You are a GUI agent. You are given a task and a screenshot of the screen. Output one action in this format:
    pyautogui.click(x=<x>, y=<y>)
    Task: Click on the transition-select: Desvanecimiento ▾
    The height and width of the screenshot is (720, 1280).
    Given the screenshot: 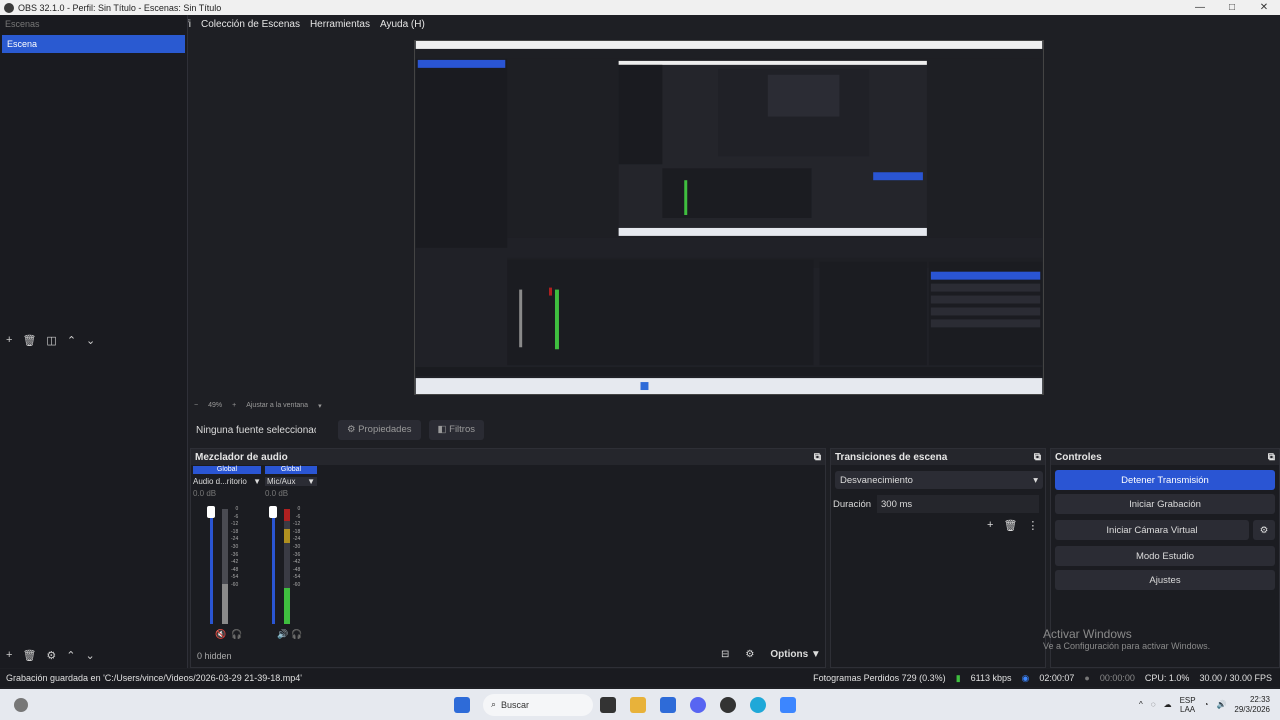 What is the action you would take?
    pyautogui.click(x=939, y=480)
    